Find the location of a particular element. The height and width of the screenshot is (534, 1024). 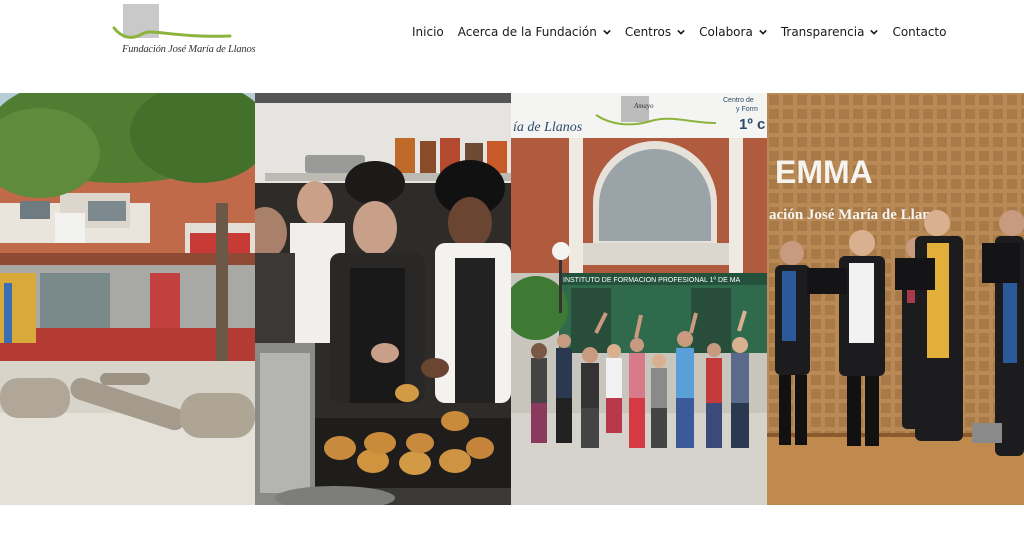

nav-item-contacto: Contacto is located at coordinates (919, 32).